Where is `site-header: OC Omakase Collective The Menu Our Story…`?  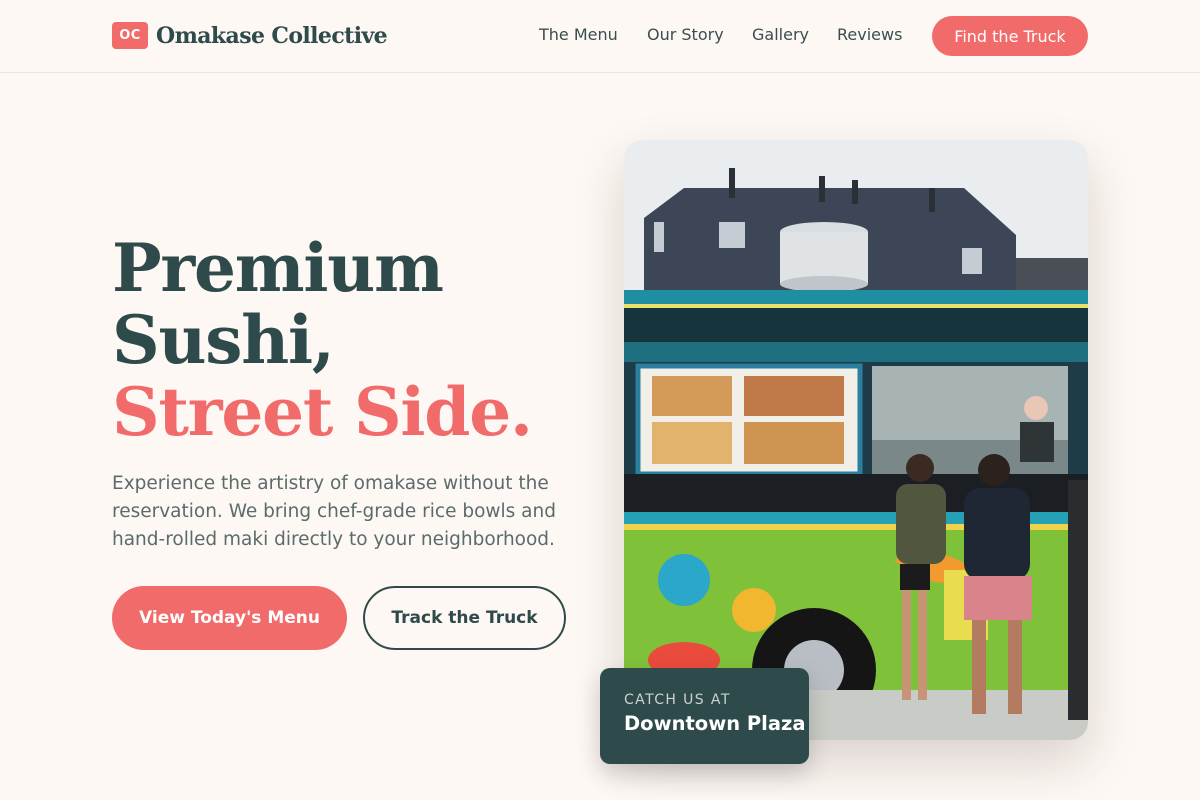
site-header: OC Omakase Collective The Menu Our Story… is located at coordinates (600, 36).